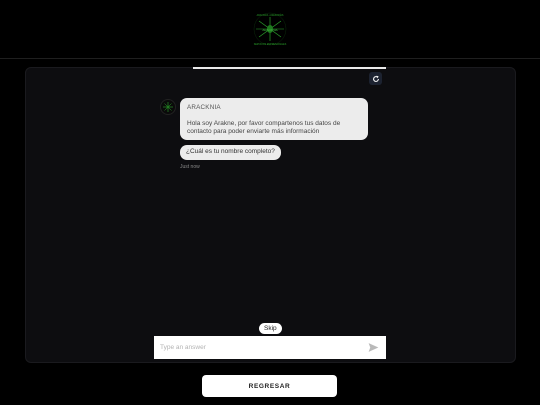 The image size is (540, 405). What do you see at coordinates (230, 152) in the screenshot?
I see `bot-question-bubble: ¿Cuál es tu nombre completo?` at bounding box center [230, 152].